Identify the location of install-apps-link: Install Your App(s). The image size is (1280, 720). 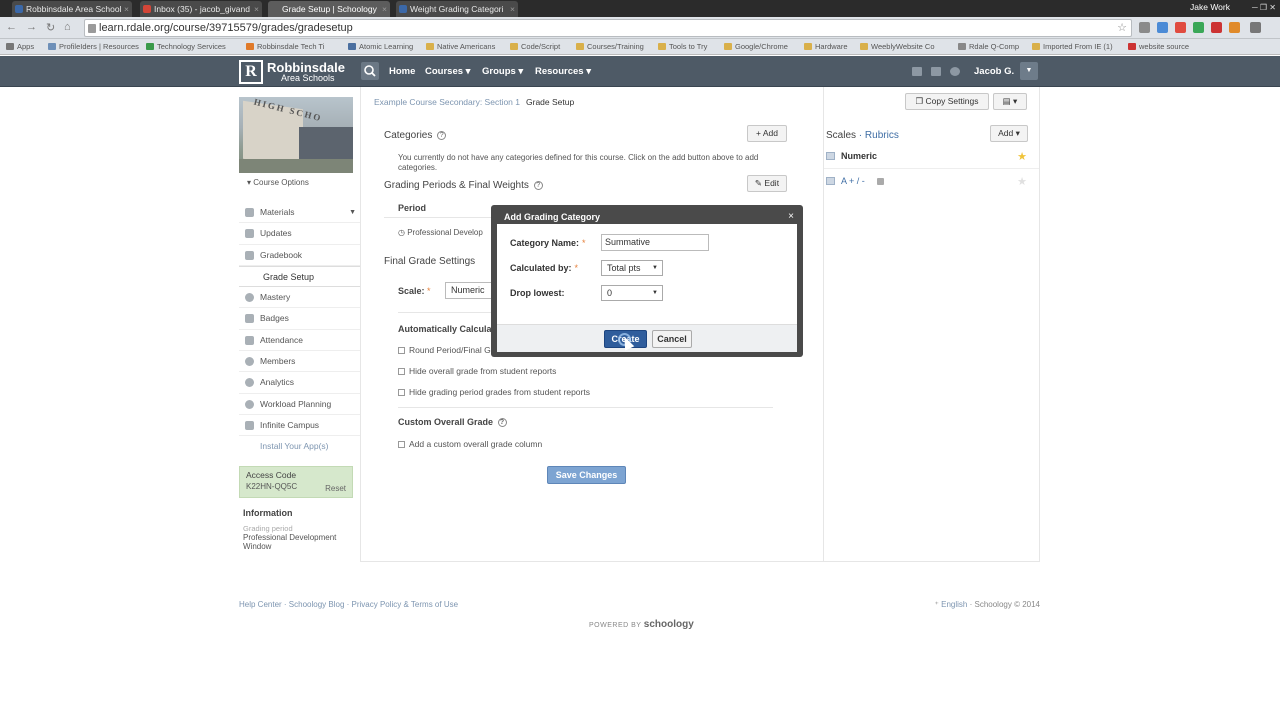
(299, 446).